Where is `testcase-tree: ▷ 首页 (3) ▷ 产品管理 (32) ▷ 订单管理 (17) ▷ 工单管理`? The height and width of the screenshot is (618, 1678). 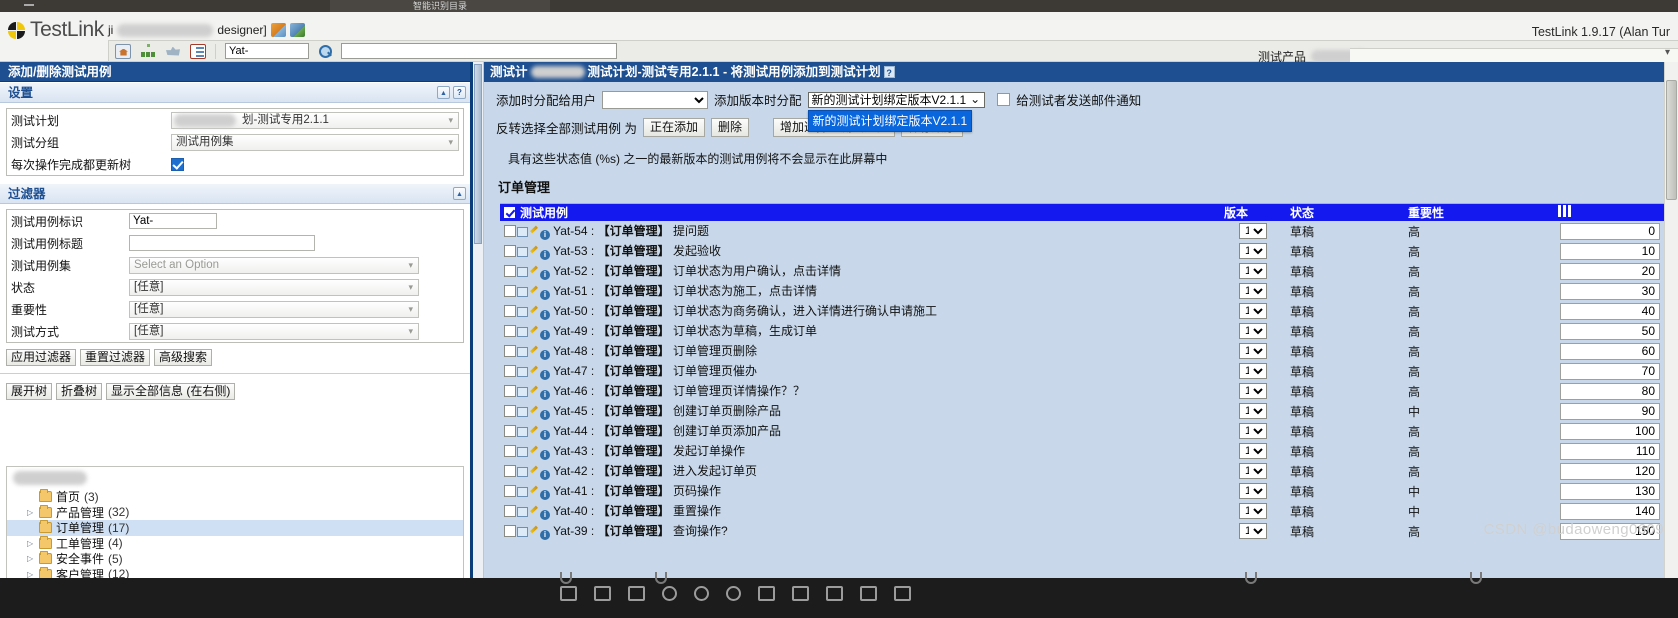 testcase-tree: ▷ 首页 (3) ▷ 产品管理 (32) ▷ 订单管理 (17) ▷ 工单管理 is located at coordinates (235, 522).